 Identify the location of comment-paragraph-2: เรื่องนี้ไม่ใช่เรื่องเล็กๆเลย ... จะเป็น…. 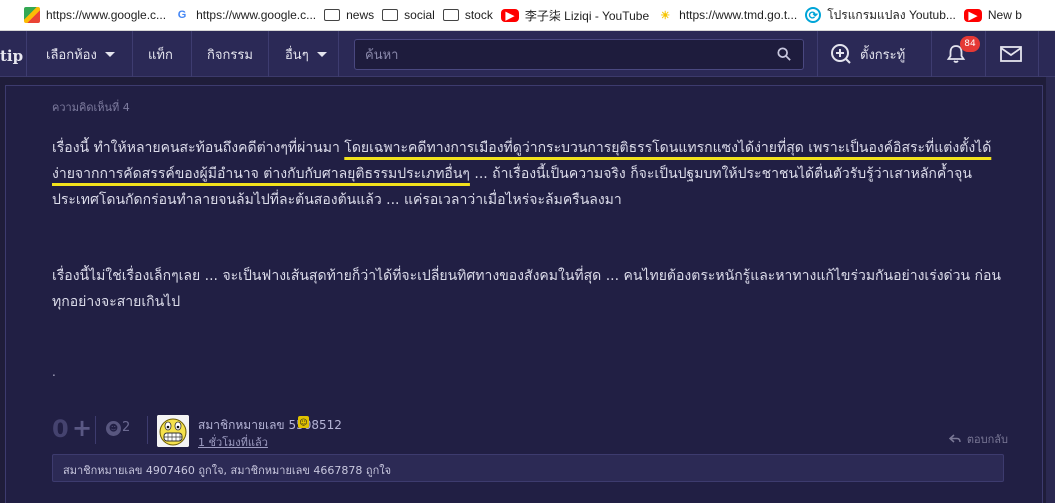
(526, 289).